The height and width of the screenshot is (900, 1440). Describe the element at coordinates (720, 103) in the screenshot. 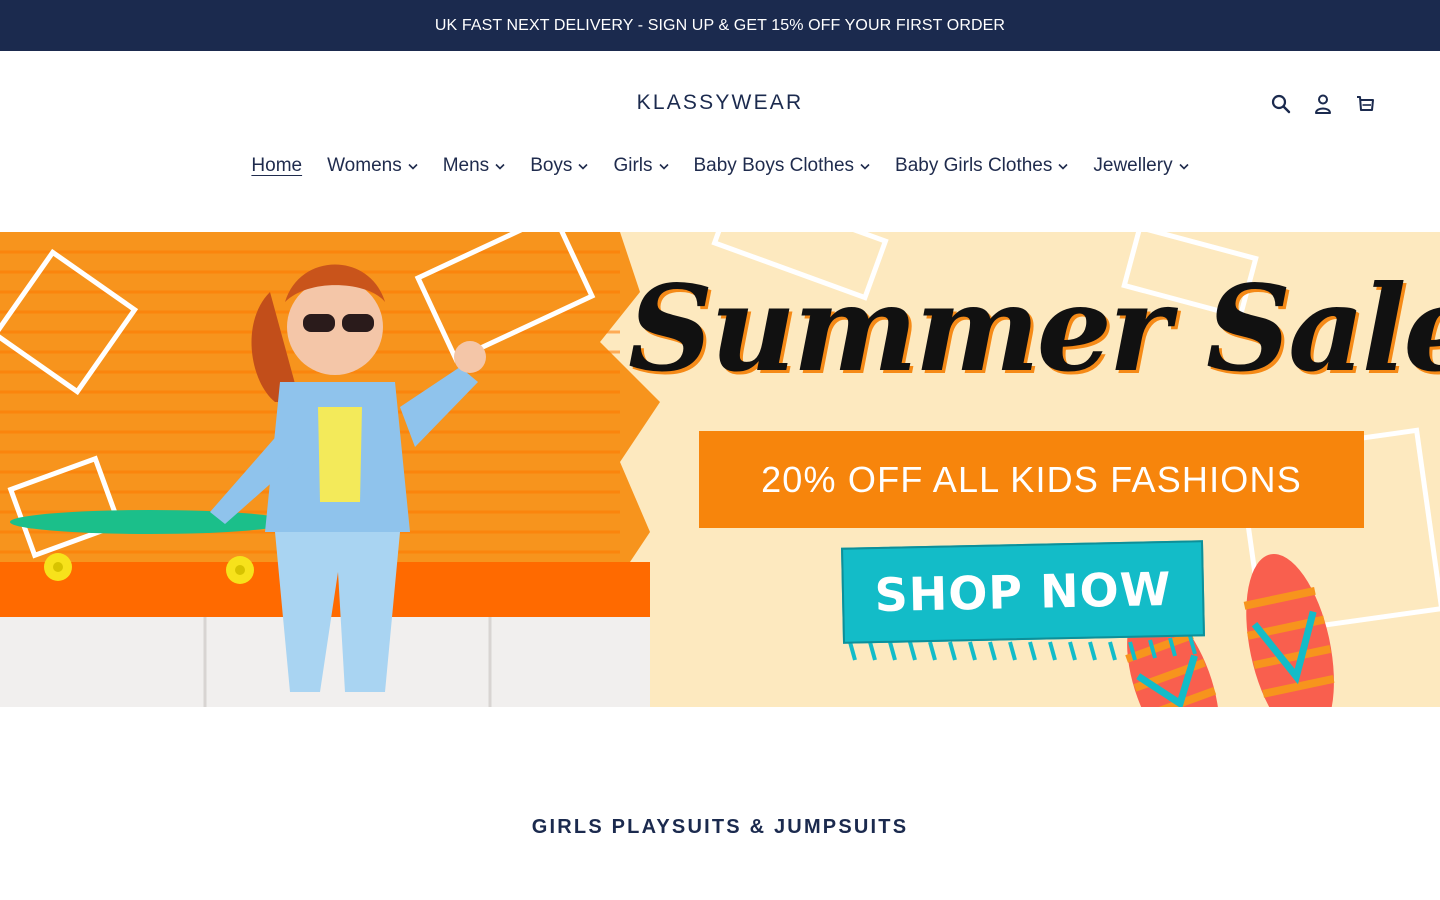

I see `site-logo: KLASSYWEAR` at that location.